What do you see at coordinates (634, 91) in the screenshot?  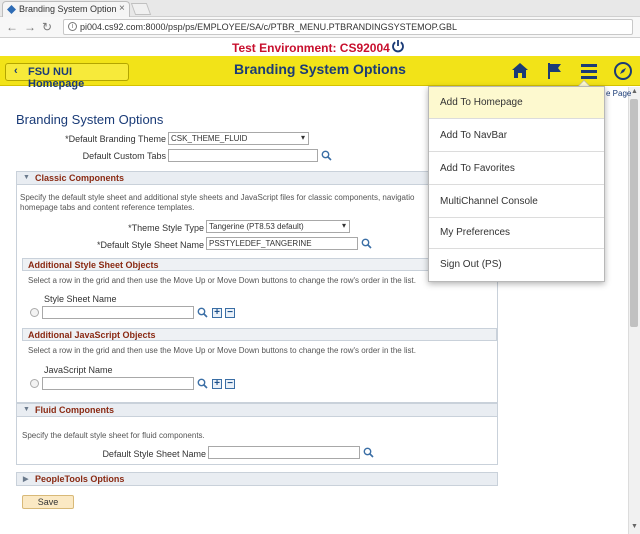 I see `scroll-up-icon: ▲` at bounding box center [634, 91].